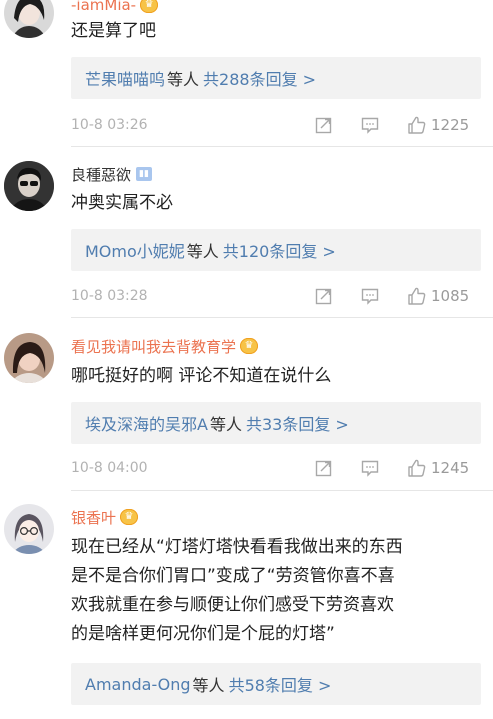 This screenshot has height=719, width=493. I want to click on comment-meta: 10-8 03:26 1225, so click(276, 126).